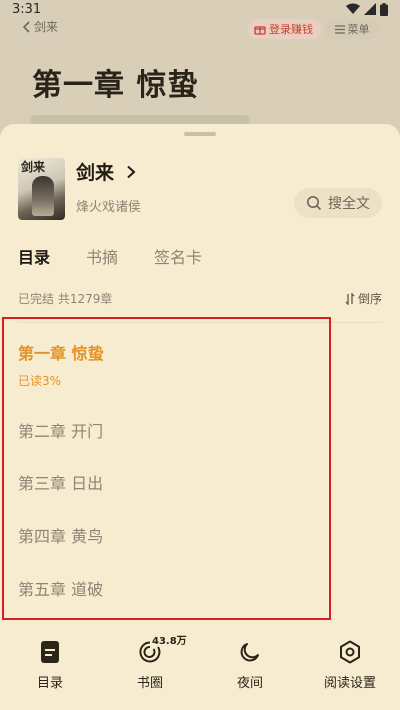 The image size is (400, 710). Describe the element at coordinates (350, 670) in the screenshot. I see `nav-reading-settings: 阅读设置` at that location.